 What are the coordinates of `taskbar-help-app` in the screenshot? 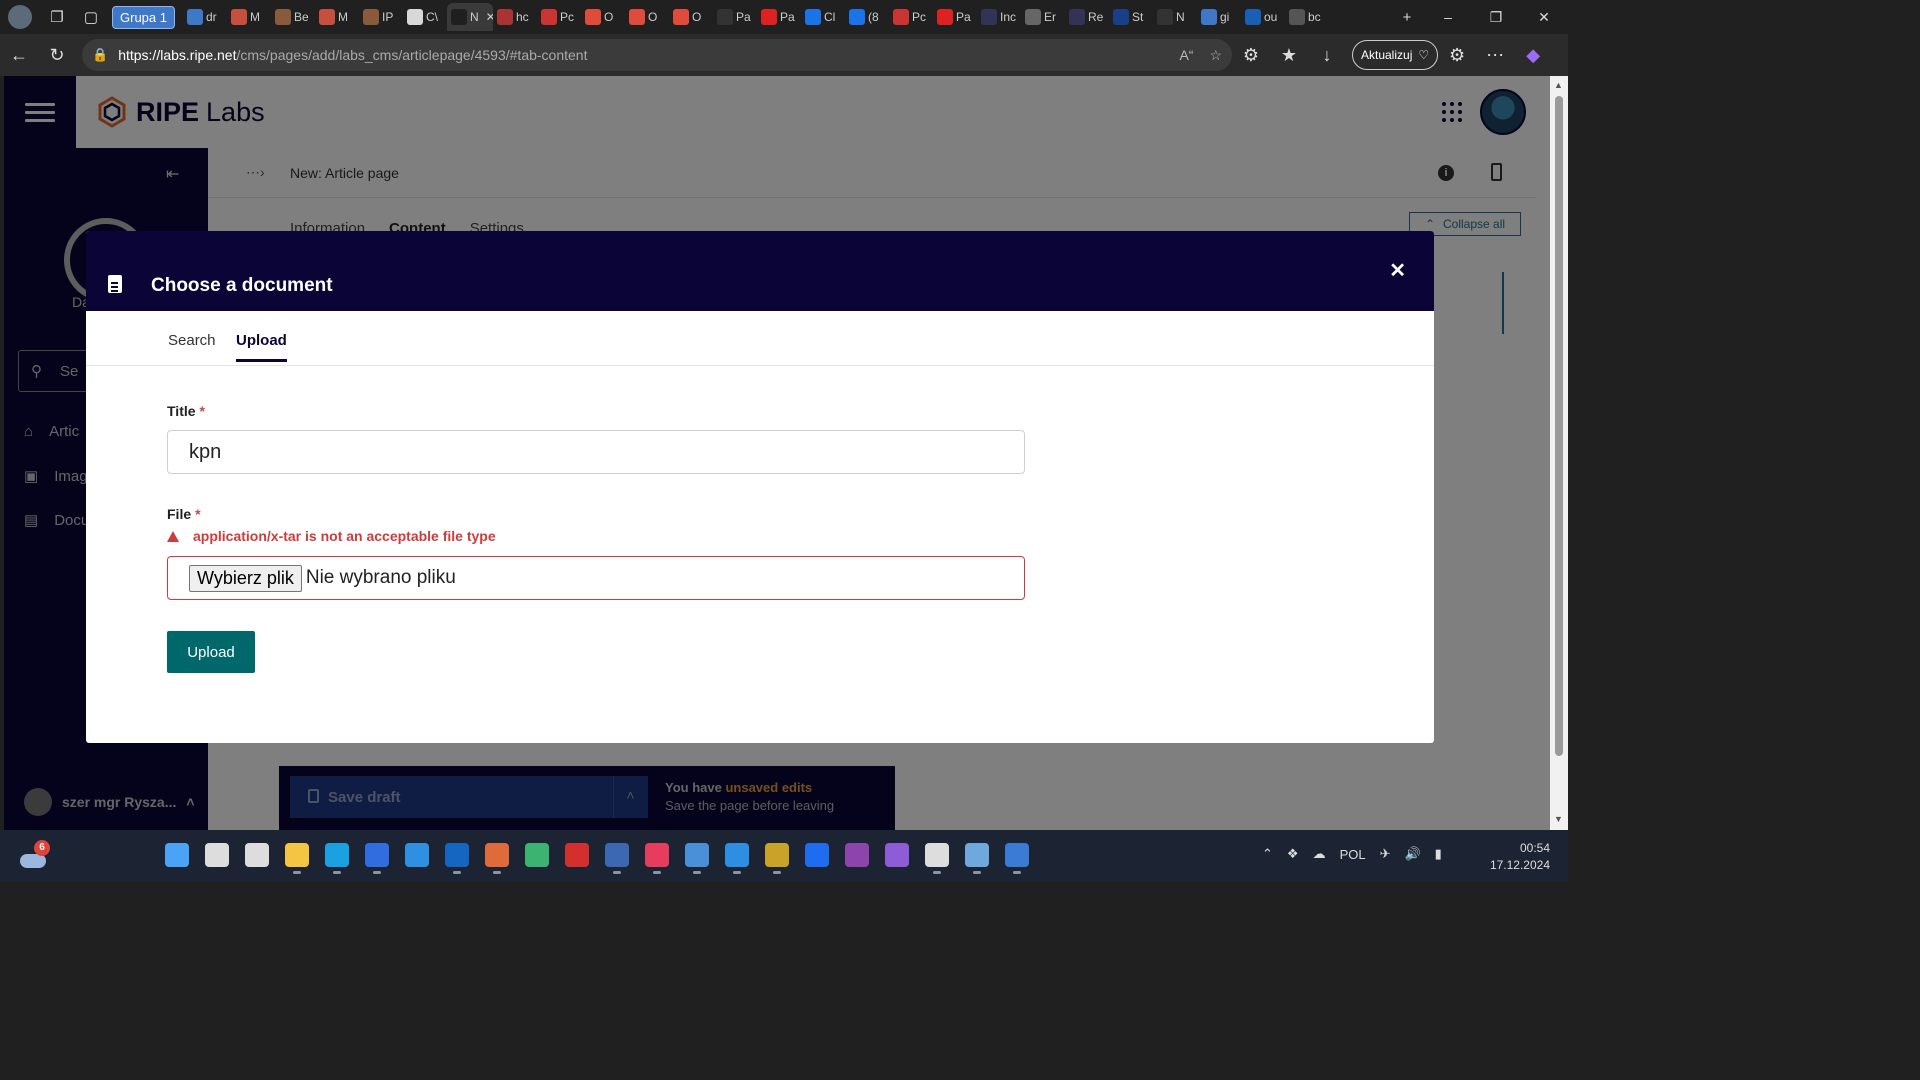 It's located at (1017, 856).